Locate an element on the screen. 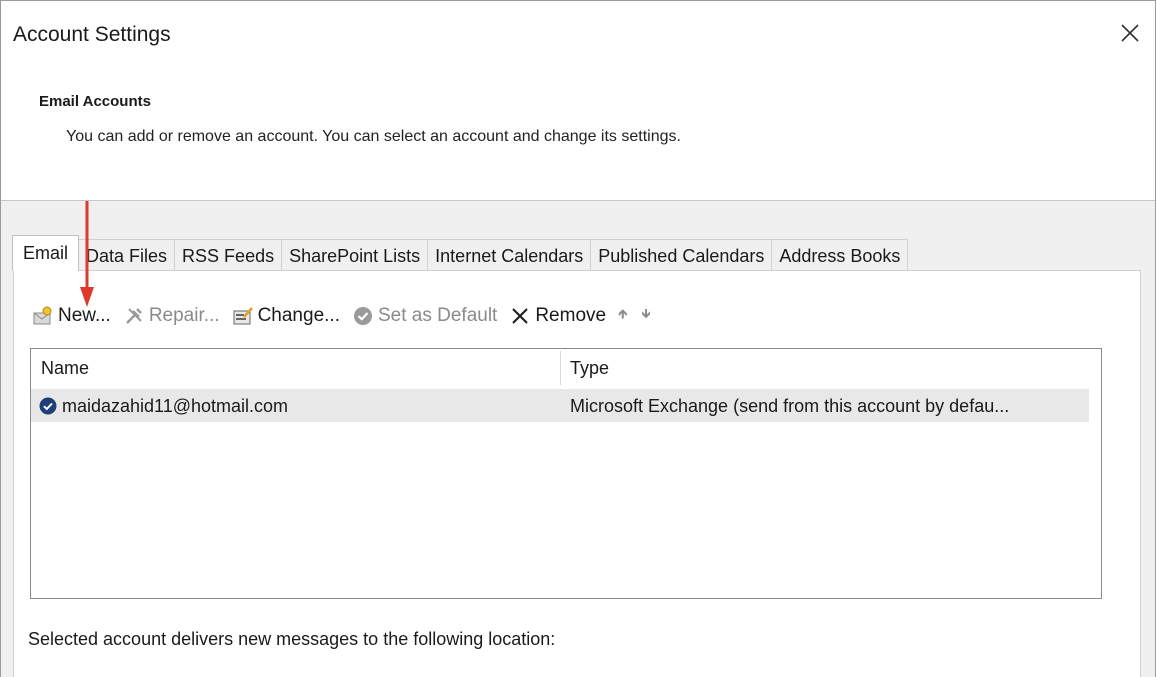  remove-button: Remove is located at coordinates (557, 316).